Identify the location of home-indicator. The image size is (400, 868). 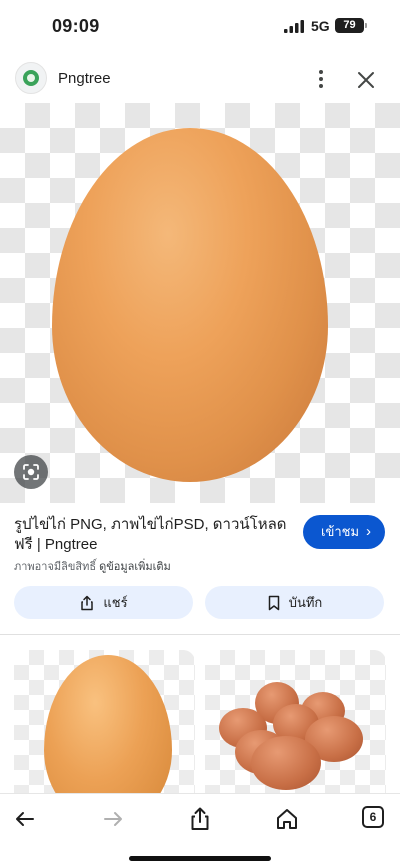
(200, 858).